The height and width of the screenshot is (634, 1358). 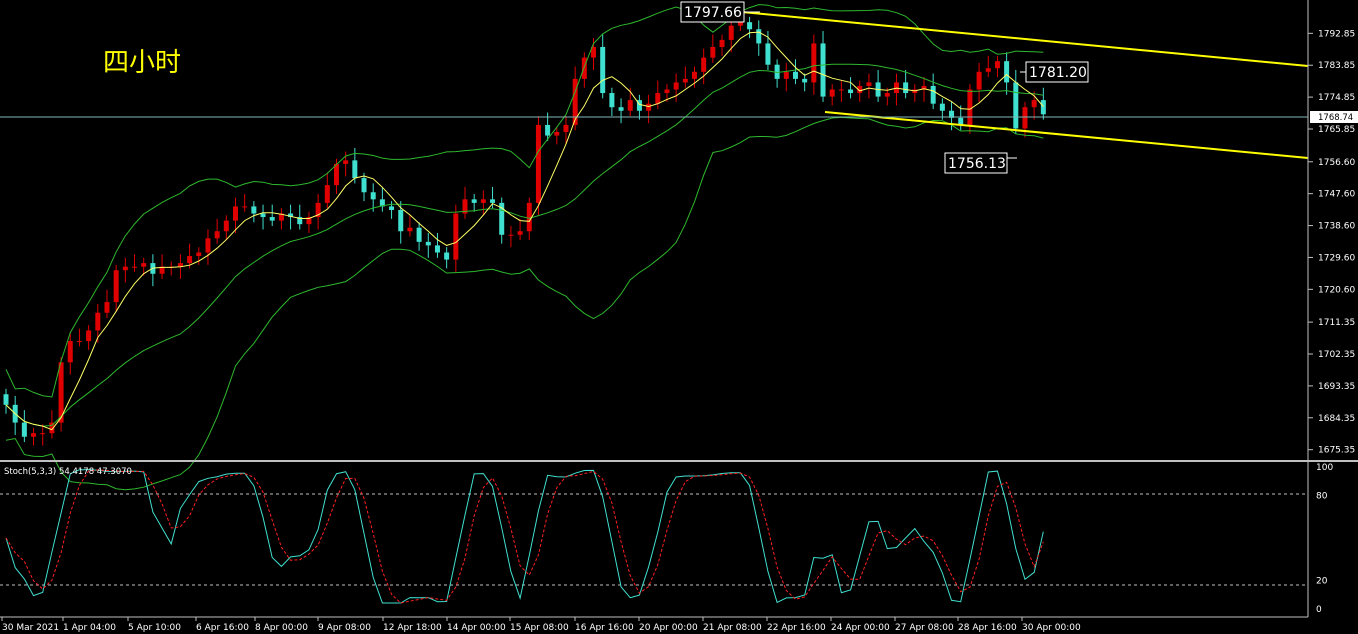 I want to click on price-tick-label: 1693.35, so click(x=1336, y=387).